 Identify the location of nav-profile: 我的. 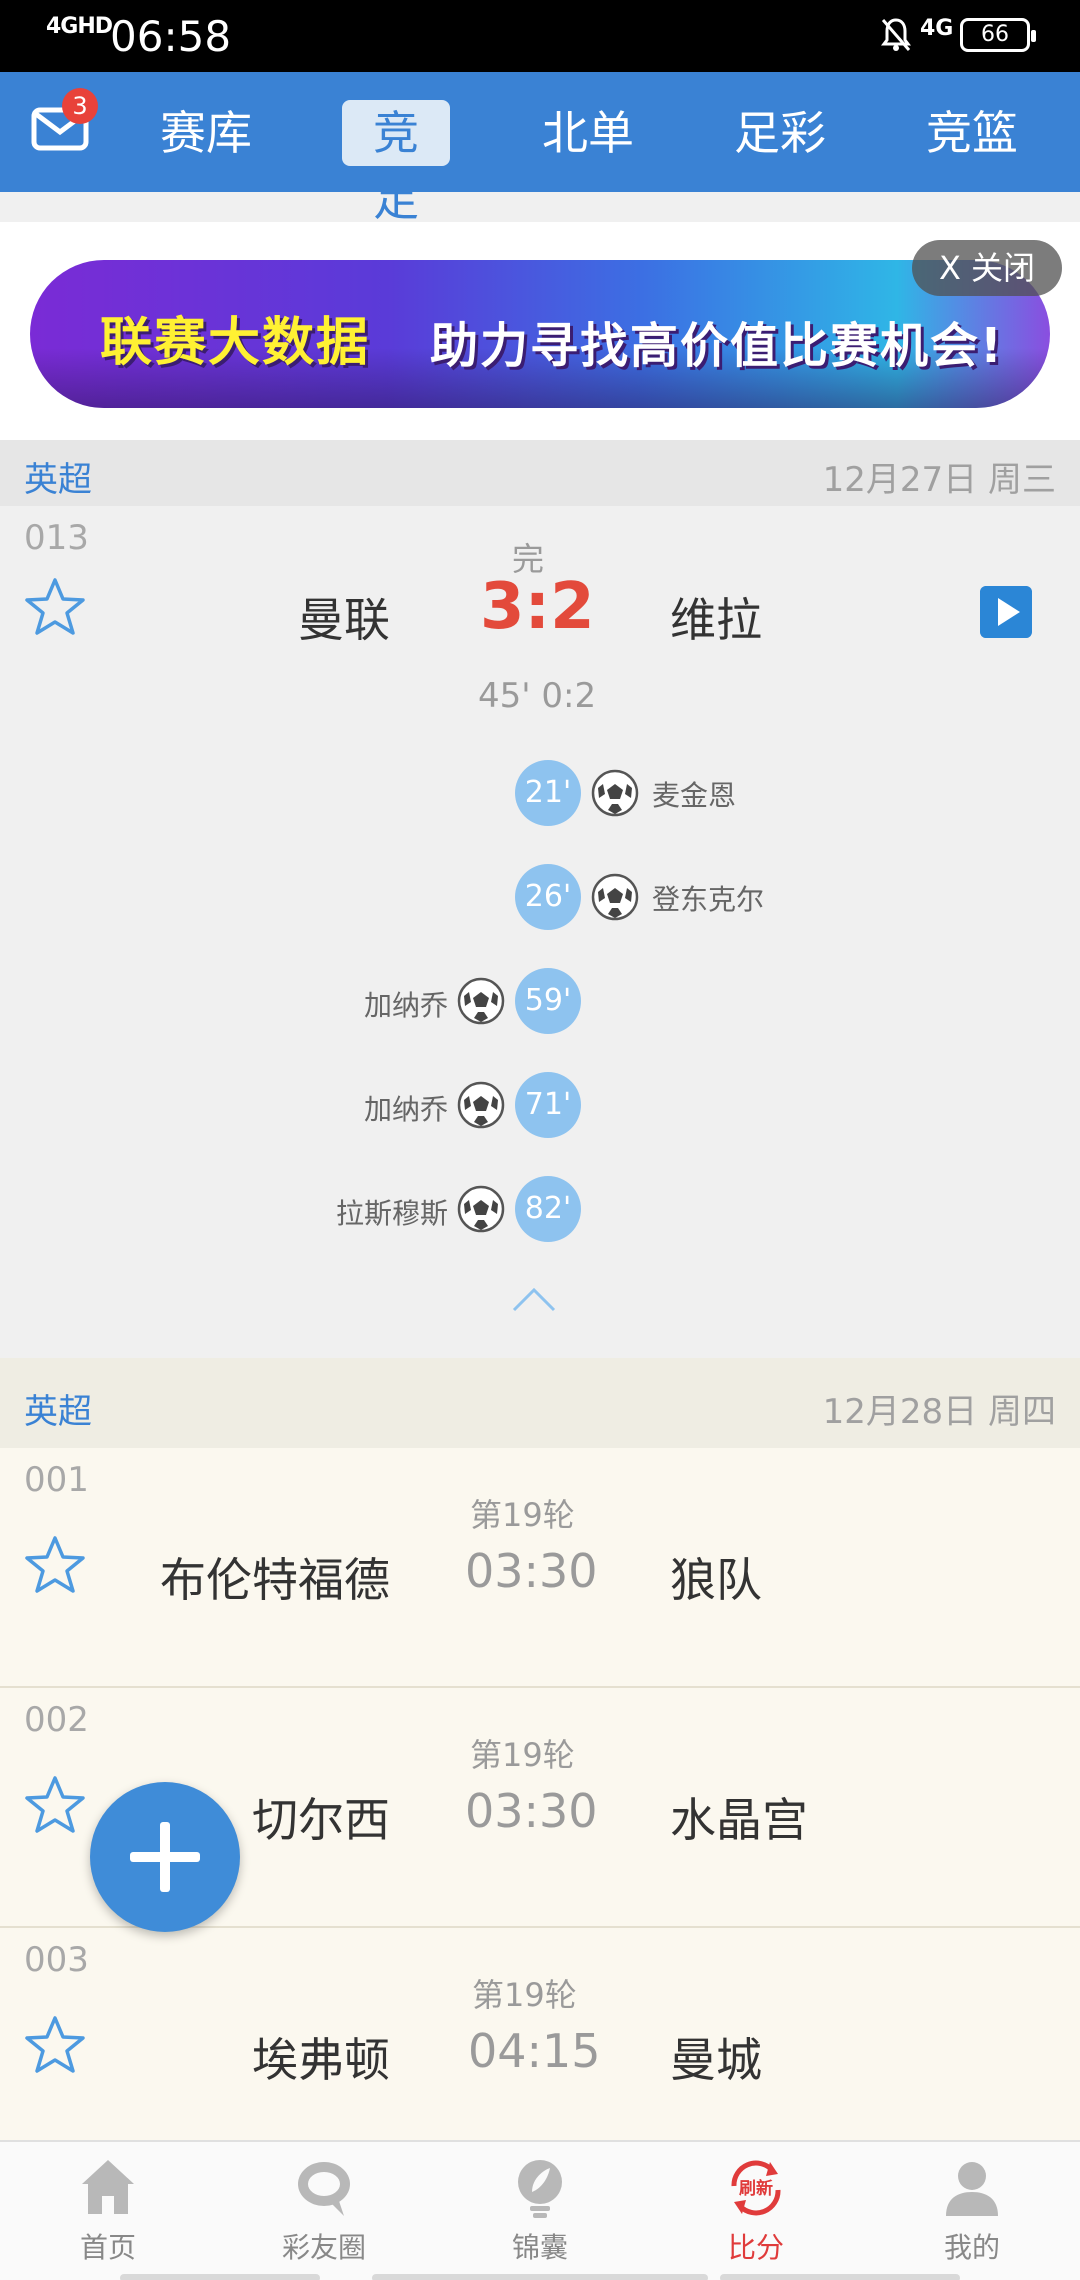
(972, 2211).